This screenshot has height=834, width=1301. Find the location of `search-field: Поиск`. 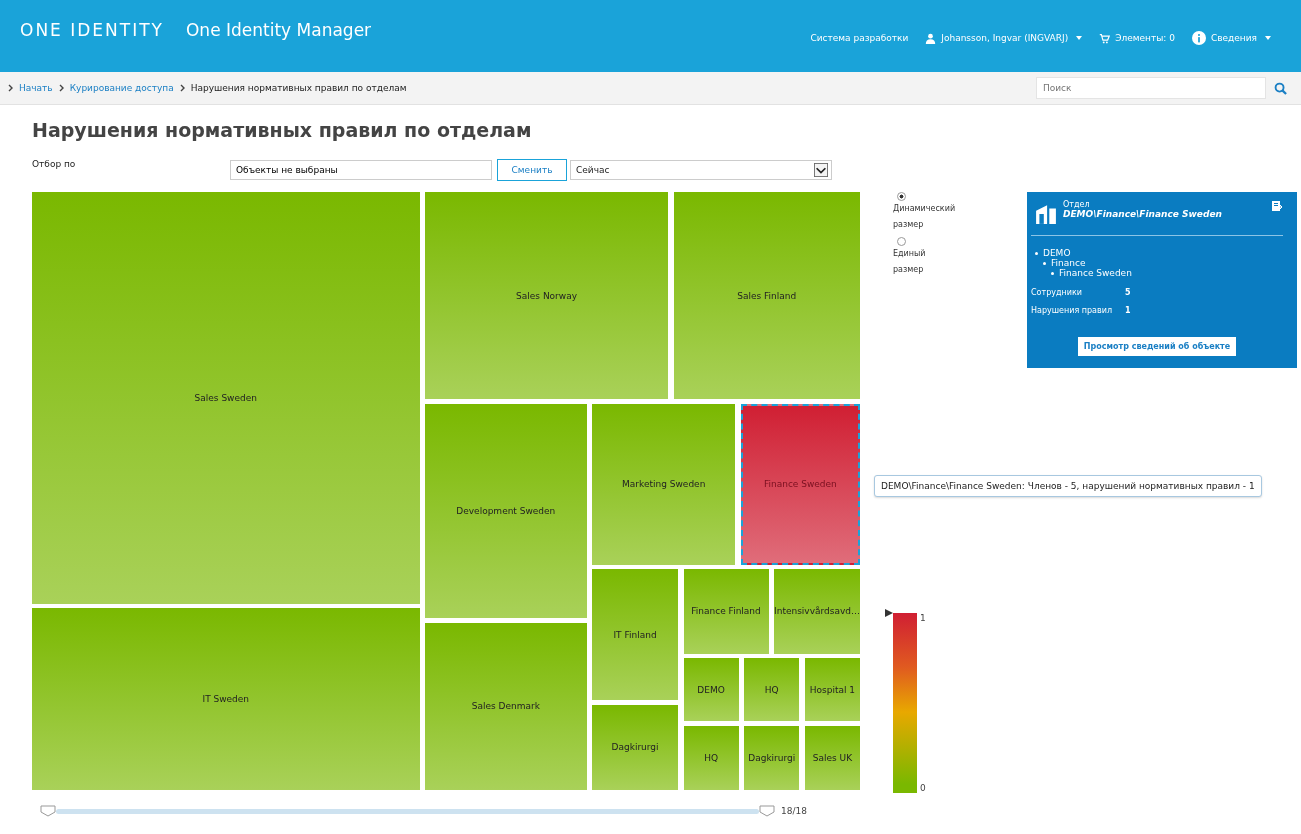

search-field: Поиск is located at coordinates (1151, 88).